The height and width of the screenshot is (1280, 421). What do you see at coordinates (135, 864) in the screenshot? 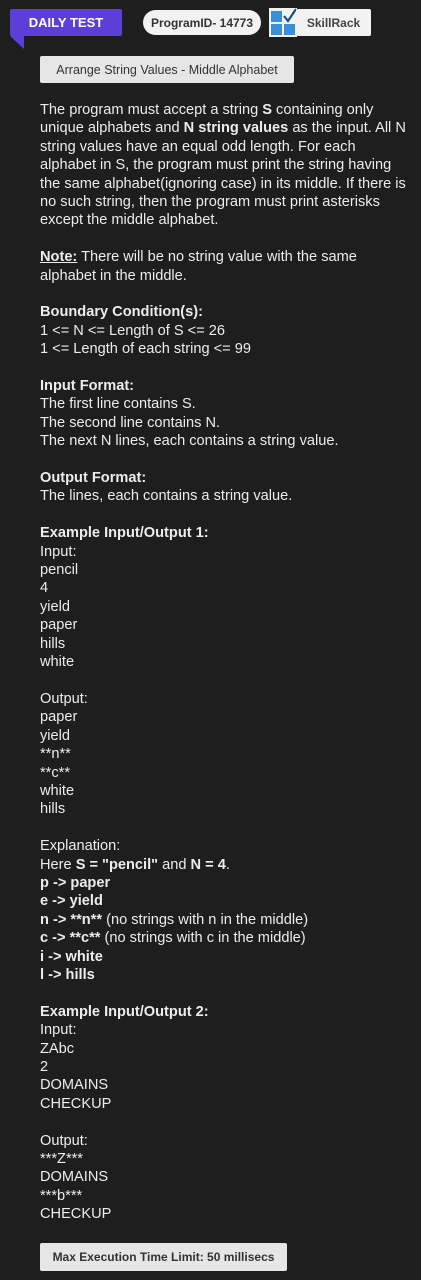
I see `explanation-here: Here S = "pencil" and N = 4.` at bounding box center [135, 864].